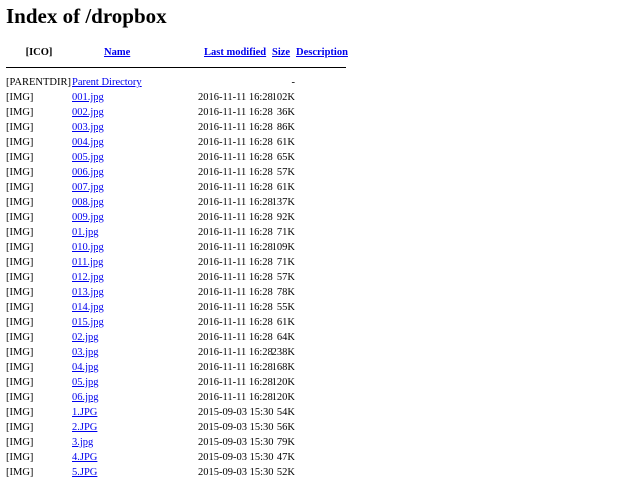 The width and height of the screenshot is (640, 480). What do you see at coordinates (285, 262) in the screenshot?
I see `file-size: 71K` at bounding box center [285, 262].